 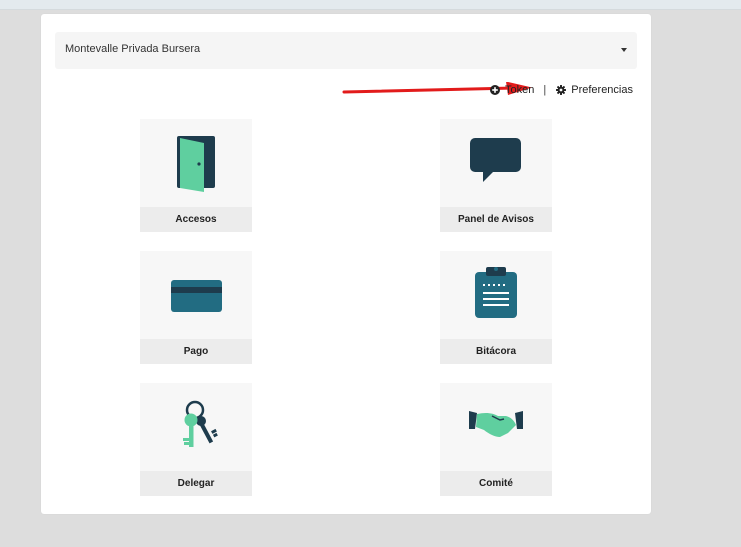 I want to click on community-select: Montevalle Privada Bursera, so click(x=346, y=50).